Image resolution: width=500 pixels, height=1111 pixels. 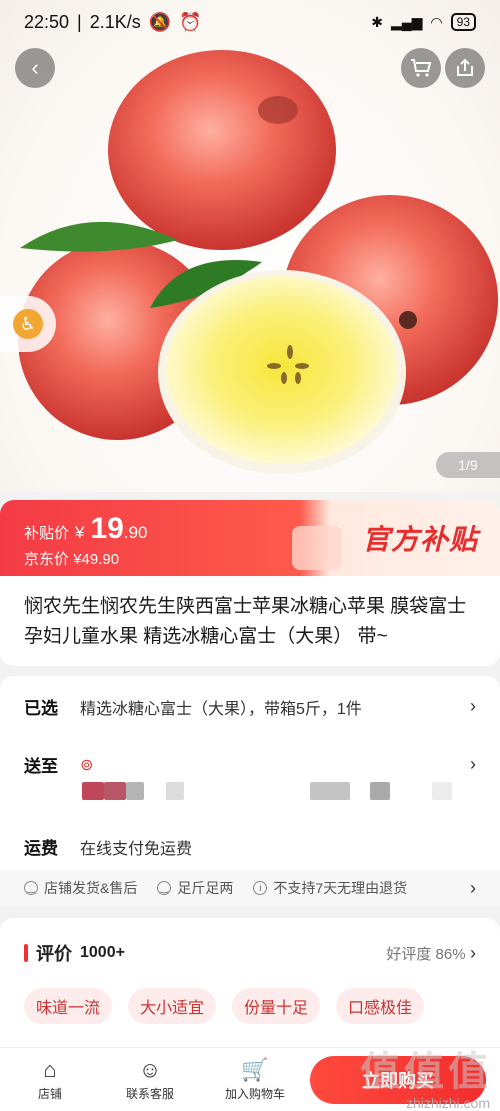 I want to click on cart-button, so click(x=421, y=68).